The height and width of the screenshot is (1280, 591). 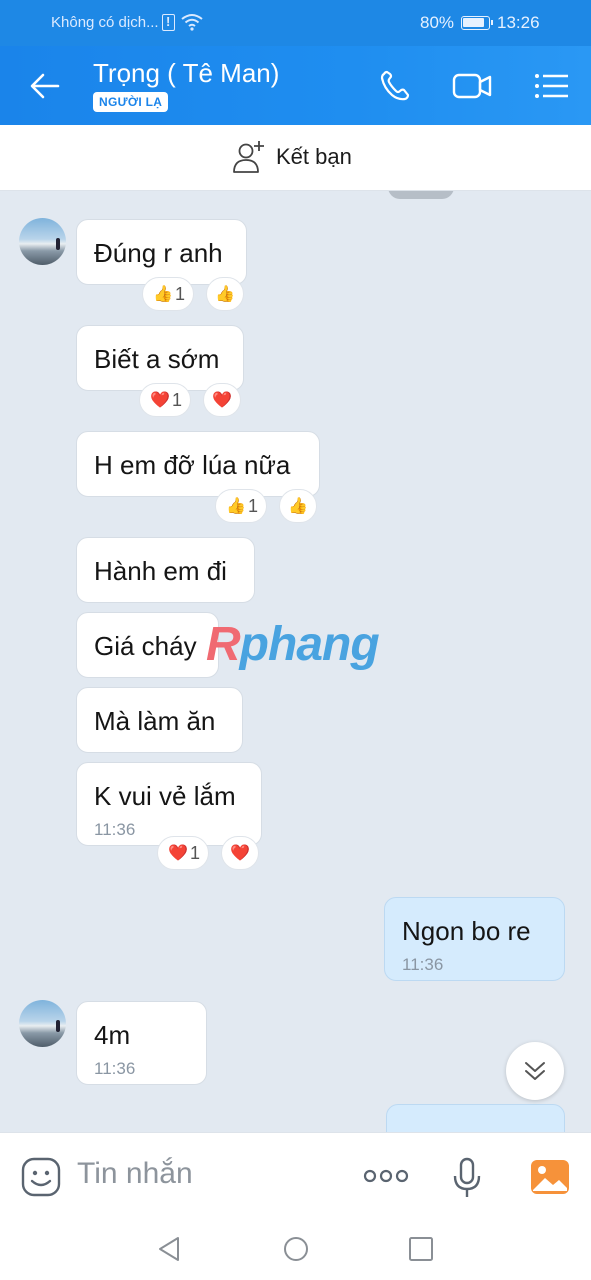 I want to click on battery-icon, so click(x=477, y=23).